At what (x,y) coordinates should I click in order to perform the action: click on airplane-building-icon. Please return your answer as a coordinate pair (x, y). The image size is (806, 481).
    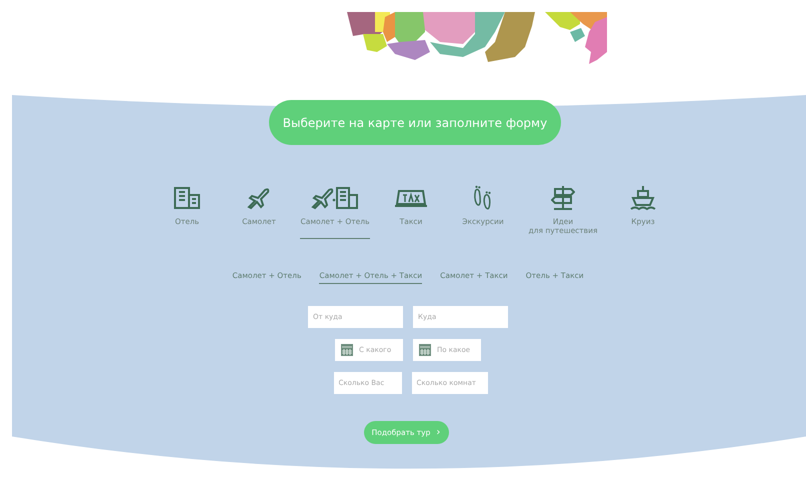
    Looking at the image, I should click on (334, 198).